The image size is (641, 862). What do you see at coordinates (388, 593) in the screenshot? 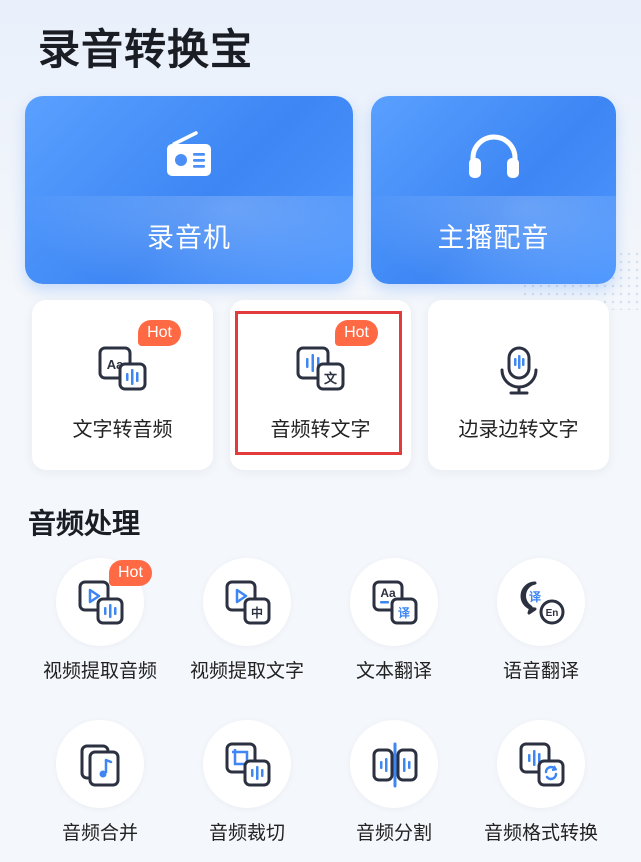
I see `aa-glyph: Aa` at bounding box center [388, 593].